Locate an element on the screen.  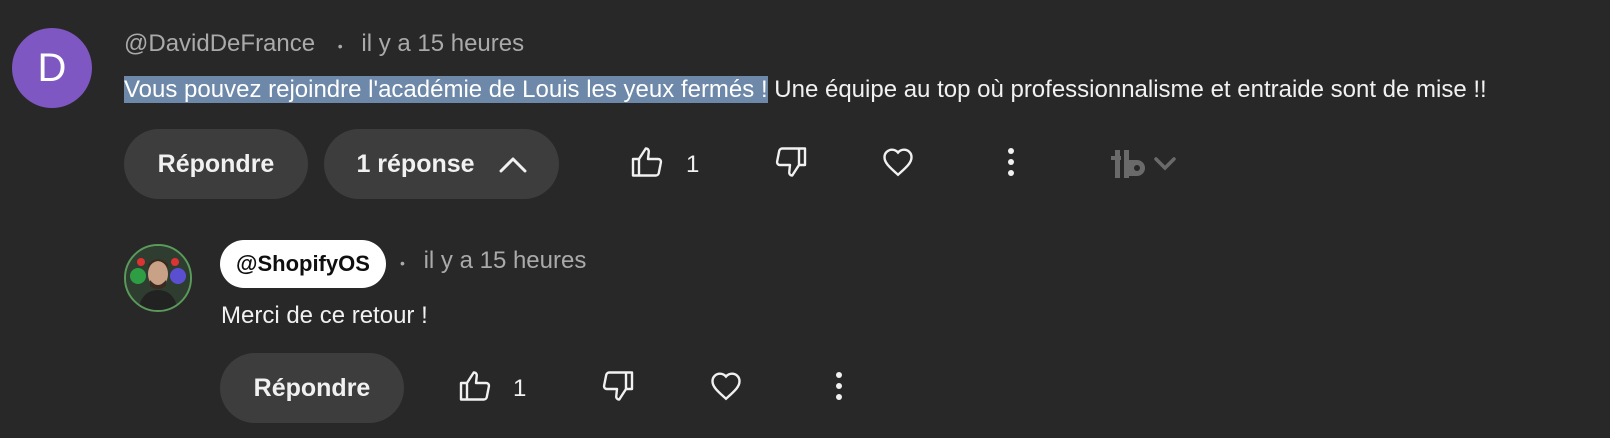
chevron-up-icon is located at coordinates (513, 164).